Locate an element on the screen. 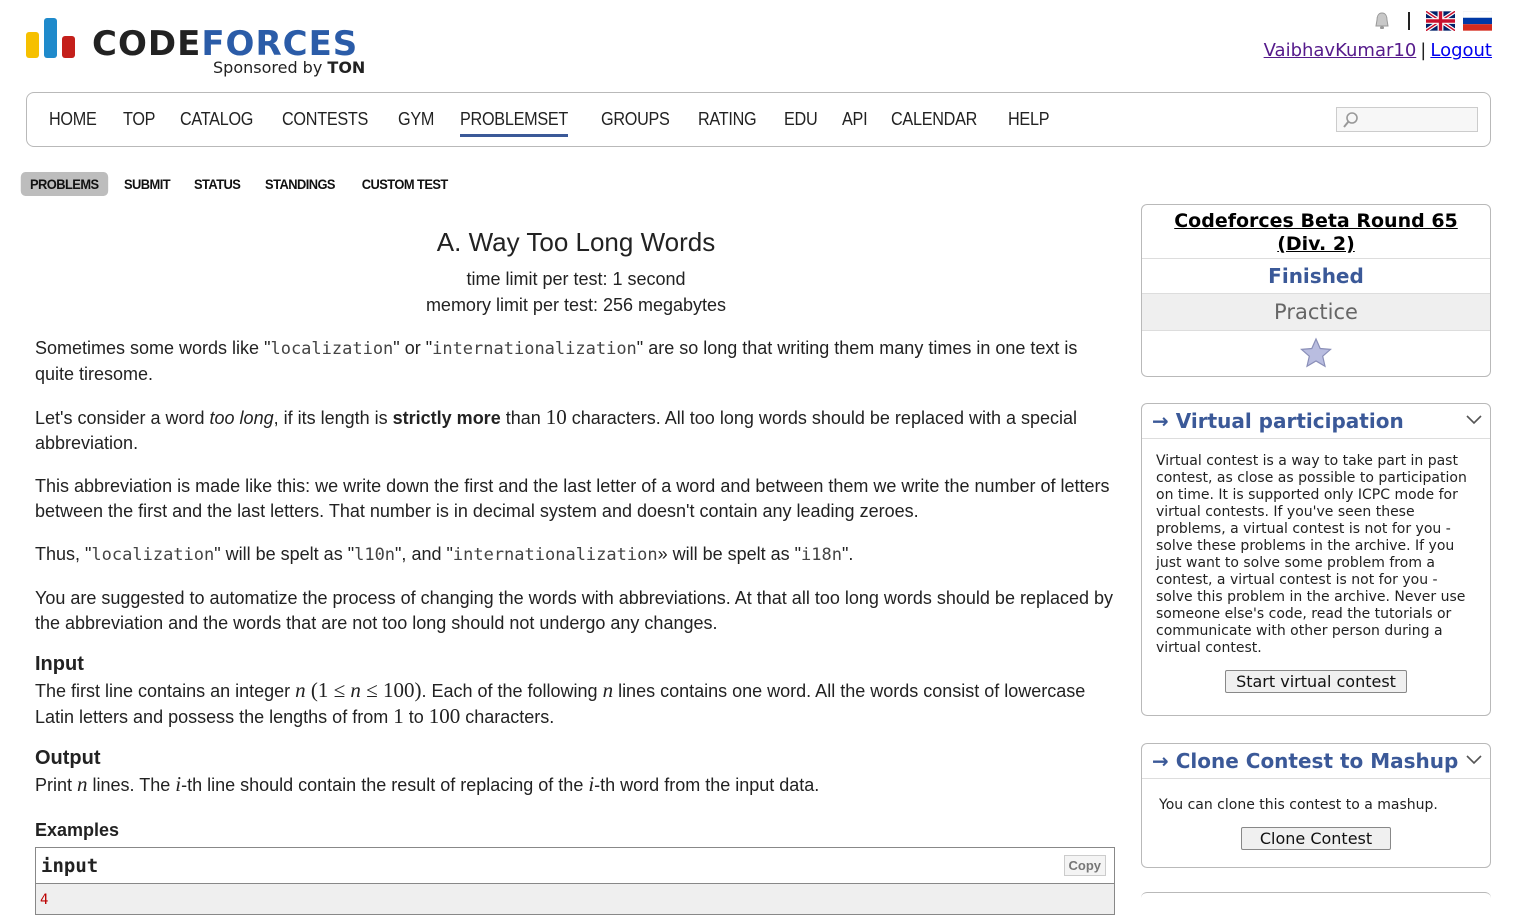  contest-phase-practice: Practice is located at coordinates (1316, 312).